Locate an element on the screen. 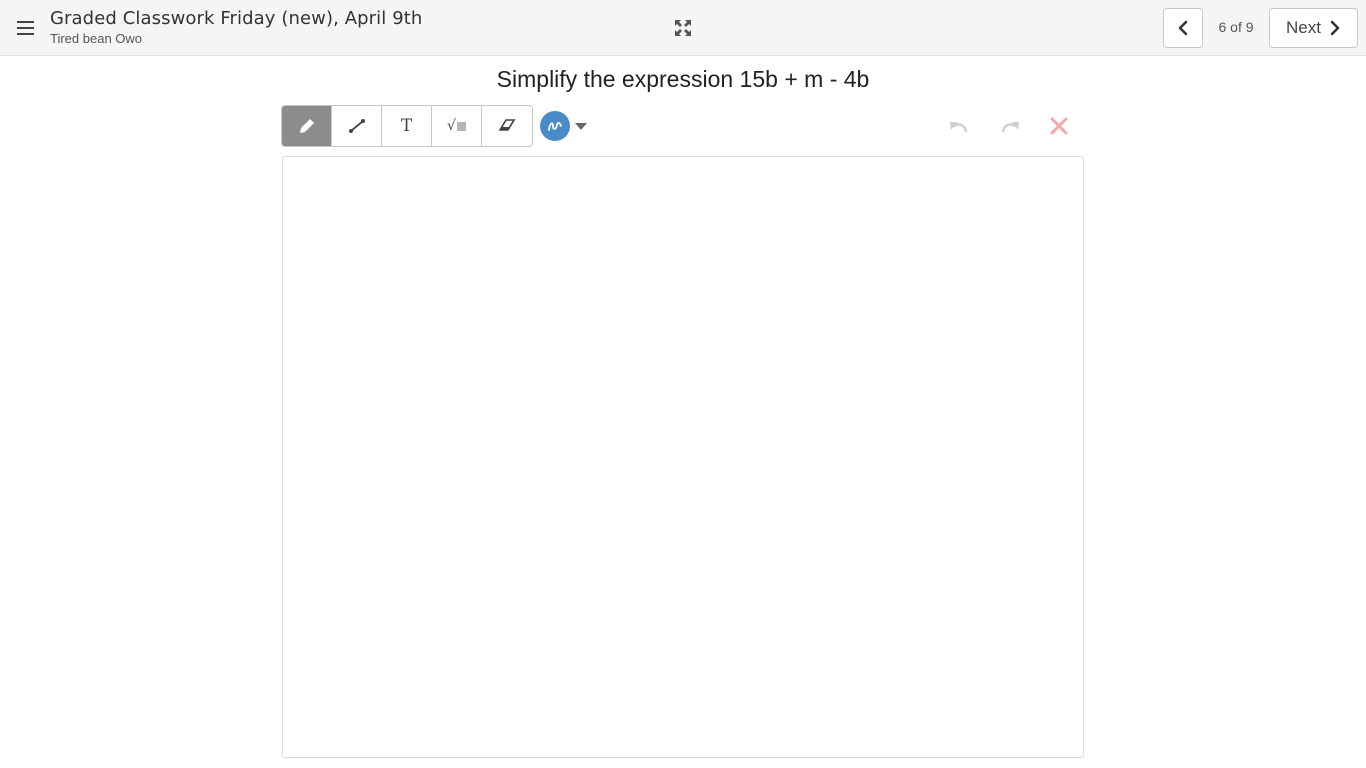  expand-arrows-icon is located at coordinates (683, 28).